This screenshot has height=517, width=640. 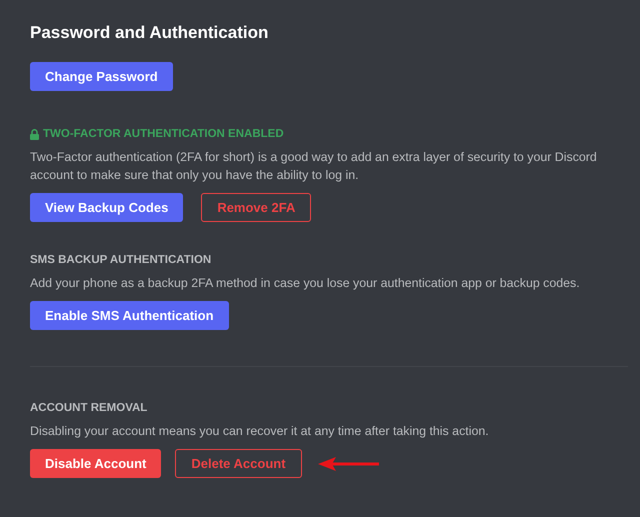 What do you see at coordinates (34, 134) in the screenshot?
I see `lock-icon` at bounding box center [34, 134].